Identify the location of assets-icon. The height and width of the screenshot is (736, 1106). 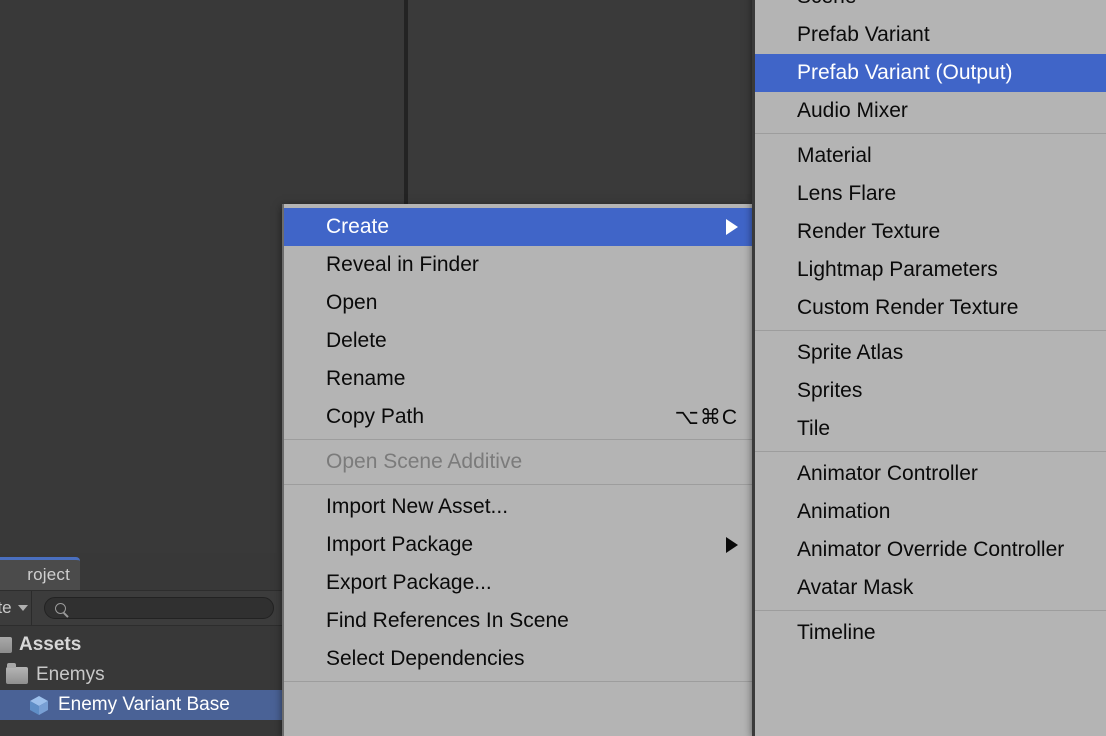
(6, 645).